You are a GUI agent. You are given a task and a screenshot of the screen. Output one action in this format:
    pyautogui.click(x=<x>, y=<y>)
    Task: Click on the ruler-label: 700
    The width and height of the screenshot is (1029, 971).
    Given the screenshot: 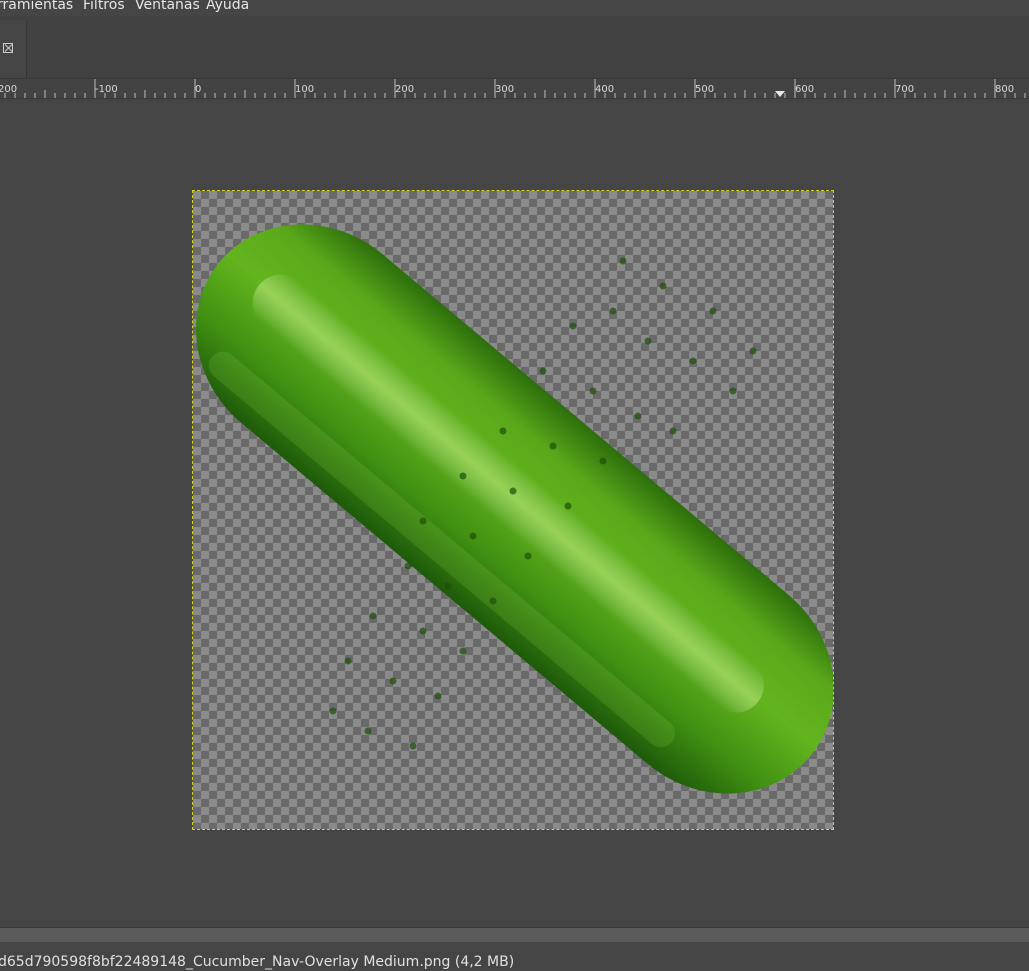 What is the action you would take?
    pyautogui.click(x=904, y=89)
    